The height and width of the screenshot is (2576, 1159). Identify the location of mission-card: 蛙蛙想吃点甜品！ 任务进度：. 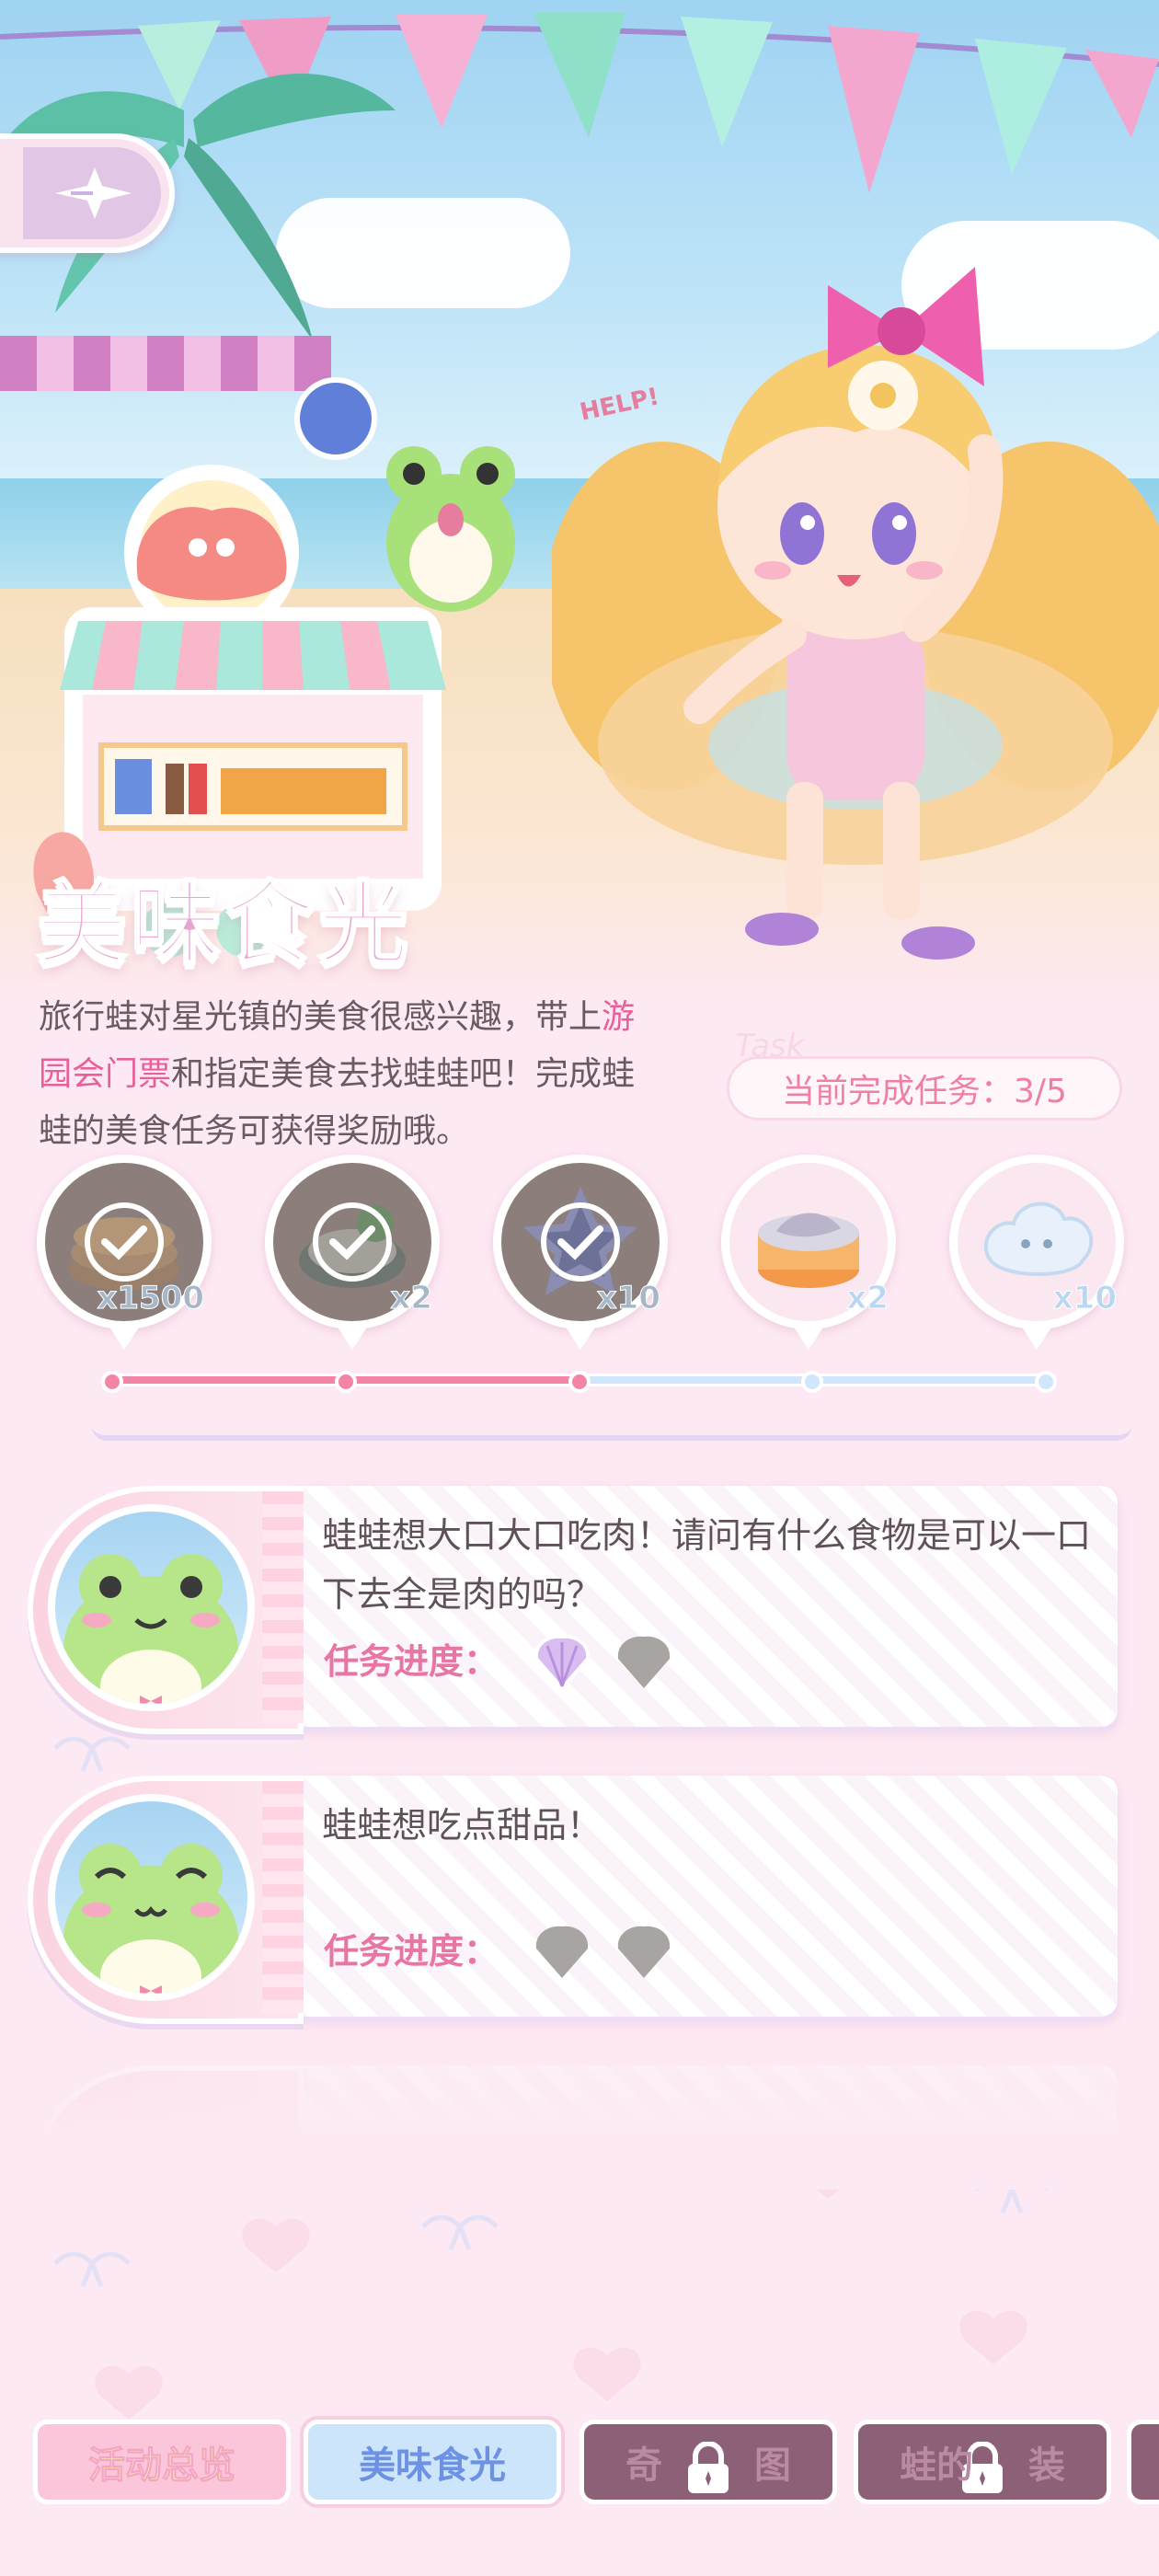
(577, 1900).